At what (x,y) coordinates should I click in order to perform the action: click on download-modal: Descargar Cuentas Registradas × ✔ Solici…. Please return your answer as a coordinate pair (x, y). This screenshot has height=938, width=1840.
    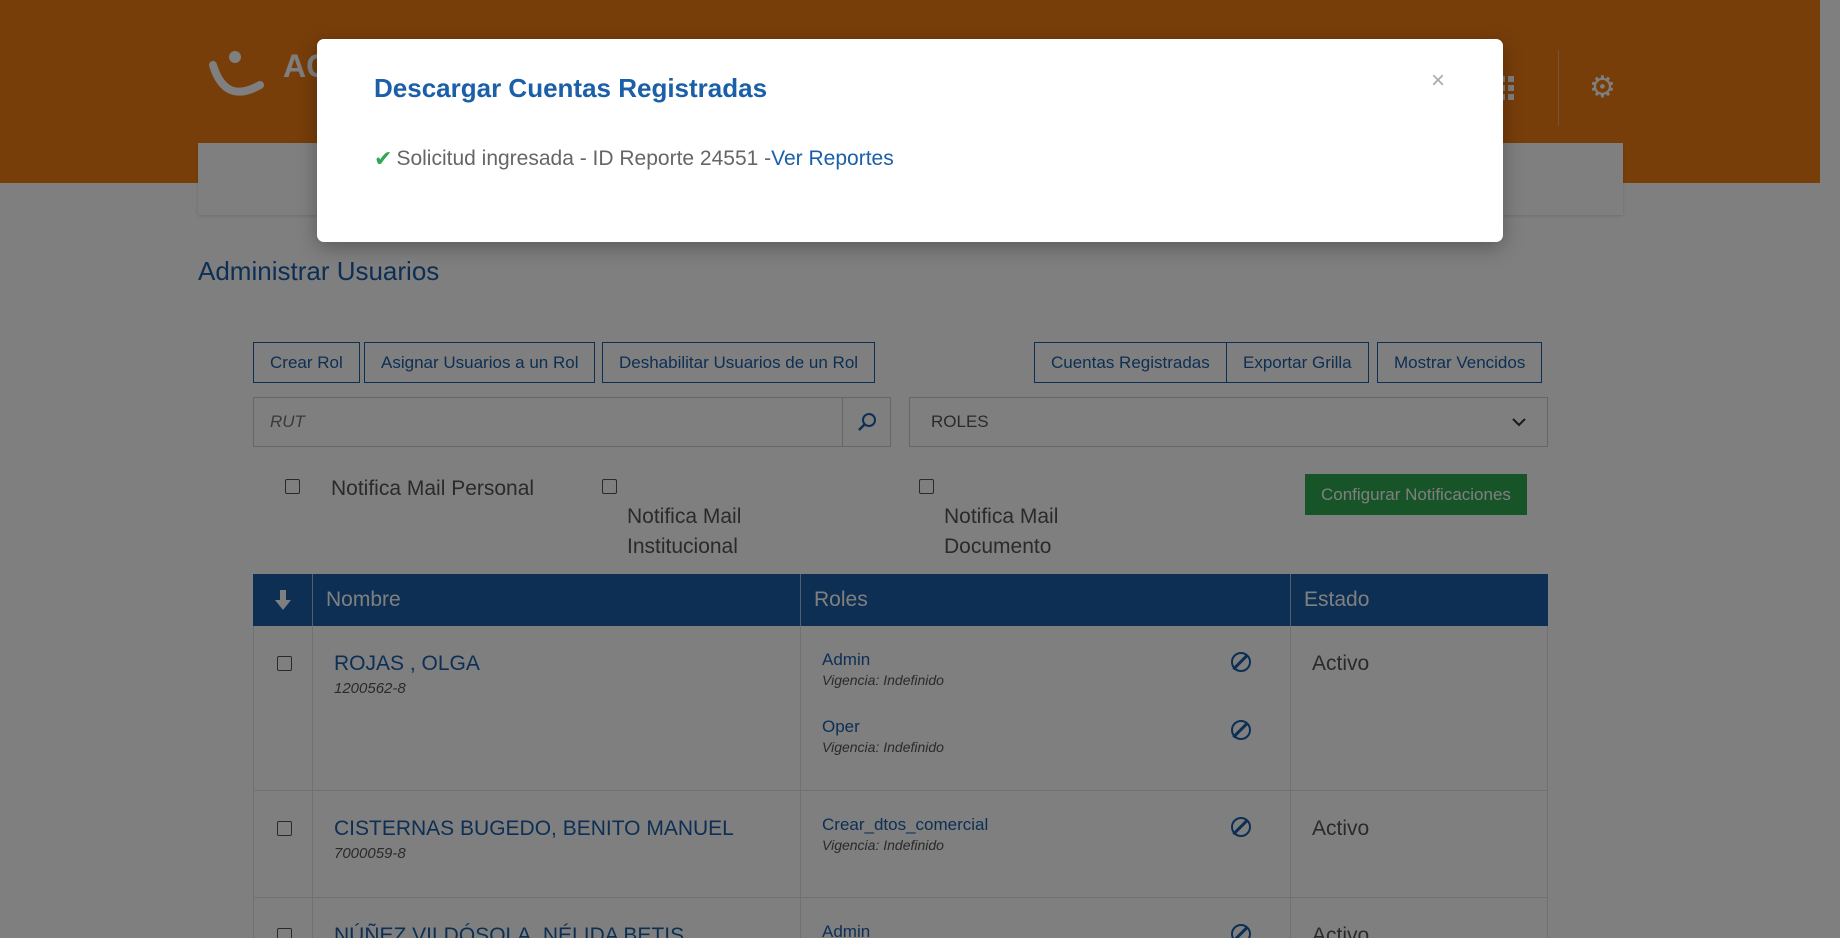
    Looking at the image, I should click on (910, 140).